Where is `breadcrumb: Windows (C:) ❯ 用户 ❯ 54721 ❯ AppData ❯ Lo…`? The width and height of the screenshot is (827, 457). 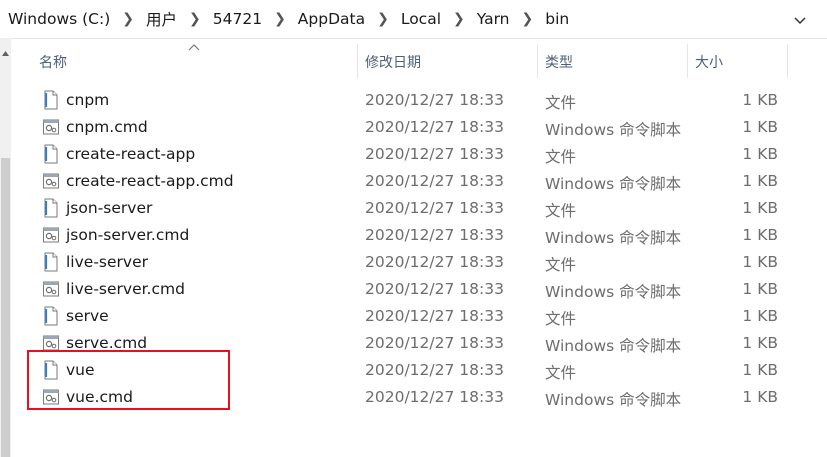 breadcrumb: Windows (C:) ❯ 用户 ❯ 54721 ❯ AppData ❯ Lo… is located at coordinates (288, 19).